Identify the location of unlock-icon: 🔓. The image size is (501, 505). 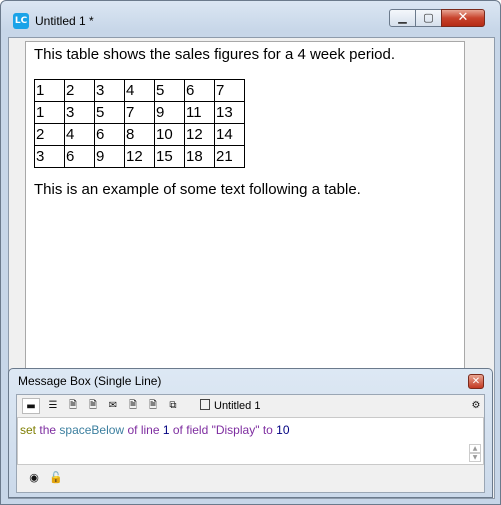
(56, 478).